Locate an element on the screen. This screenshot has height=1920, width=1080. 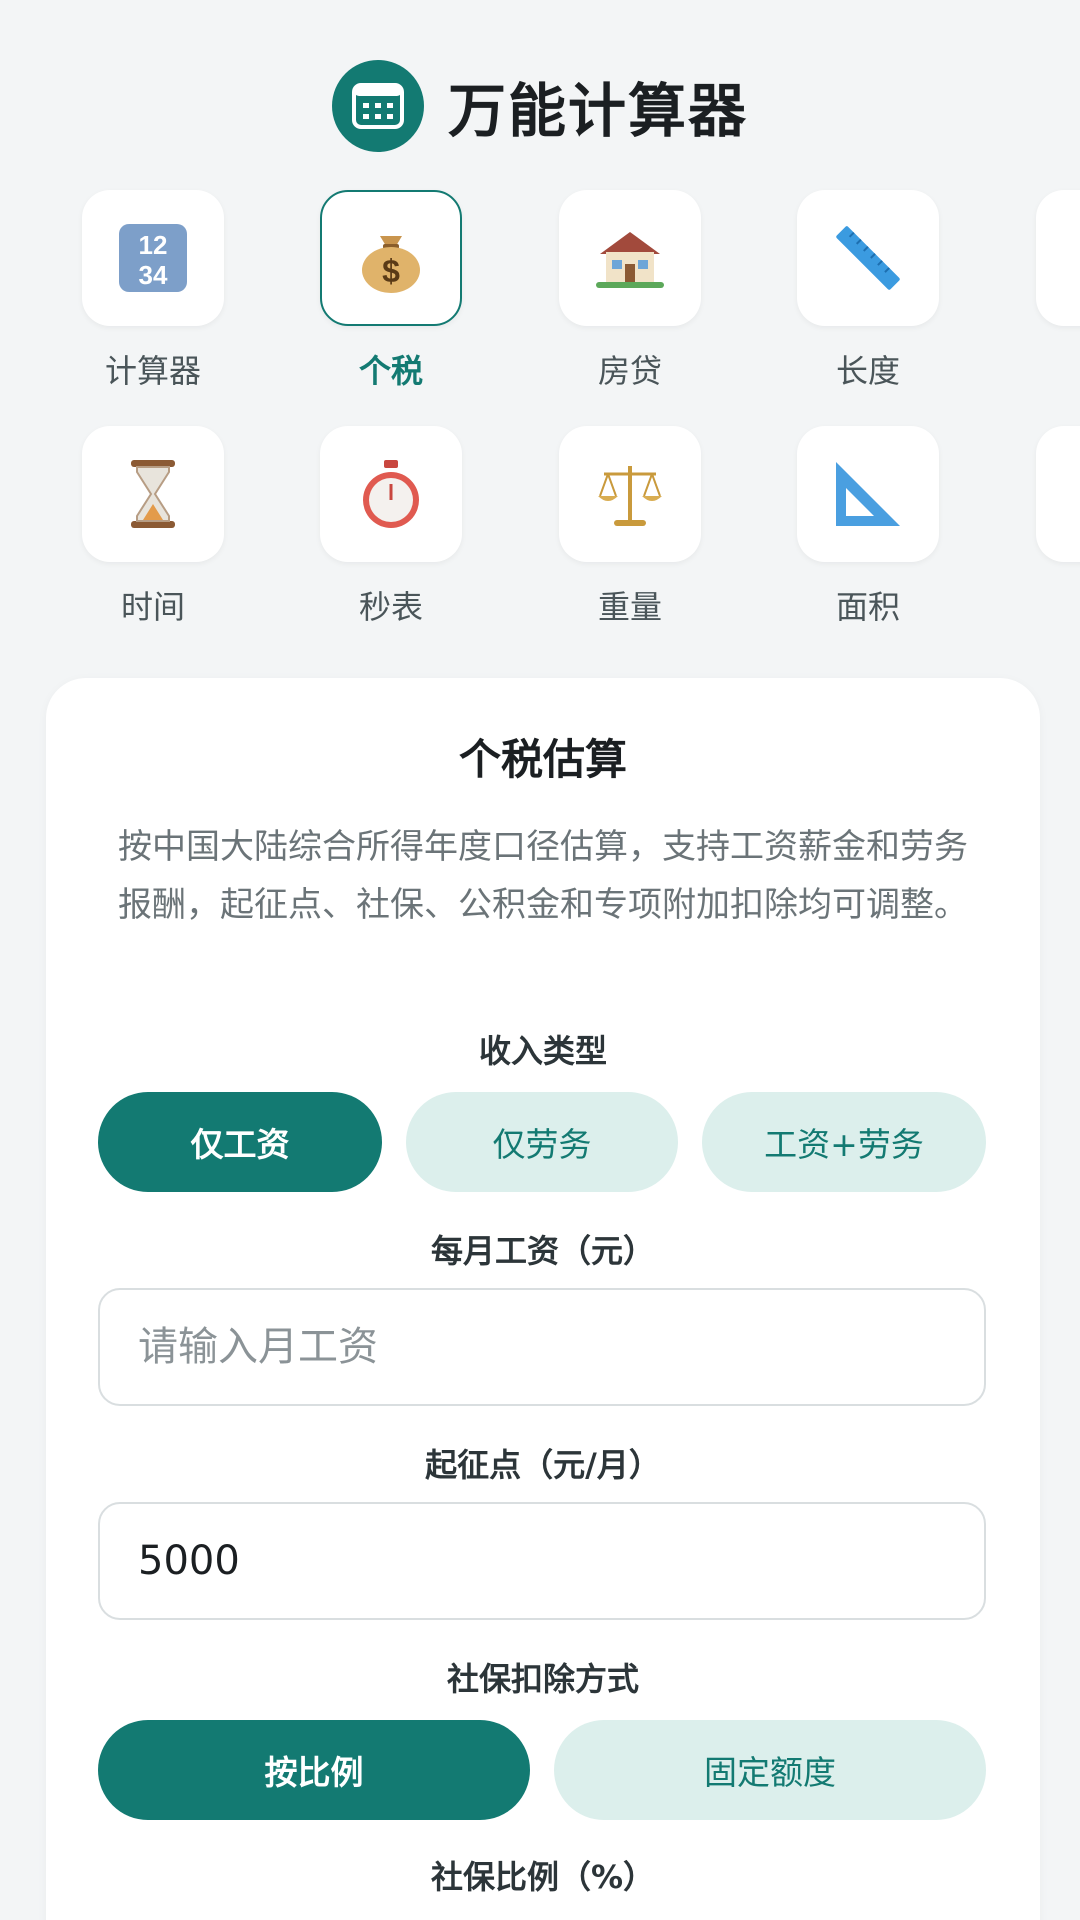
tool-label: 面积 is located at coordinates (867, 607).